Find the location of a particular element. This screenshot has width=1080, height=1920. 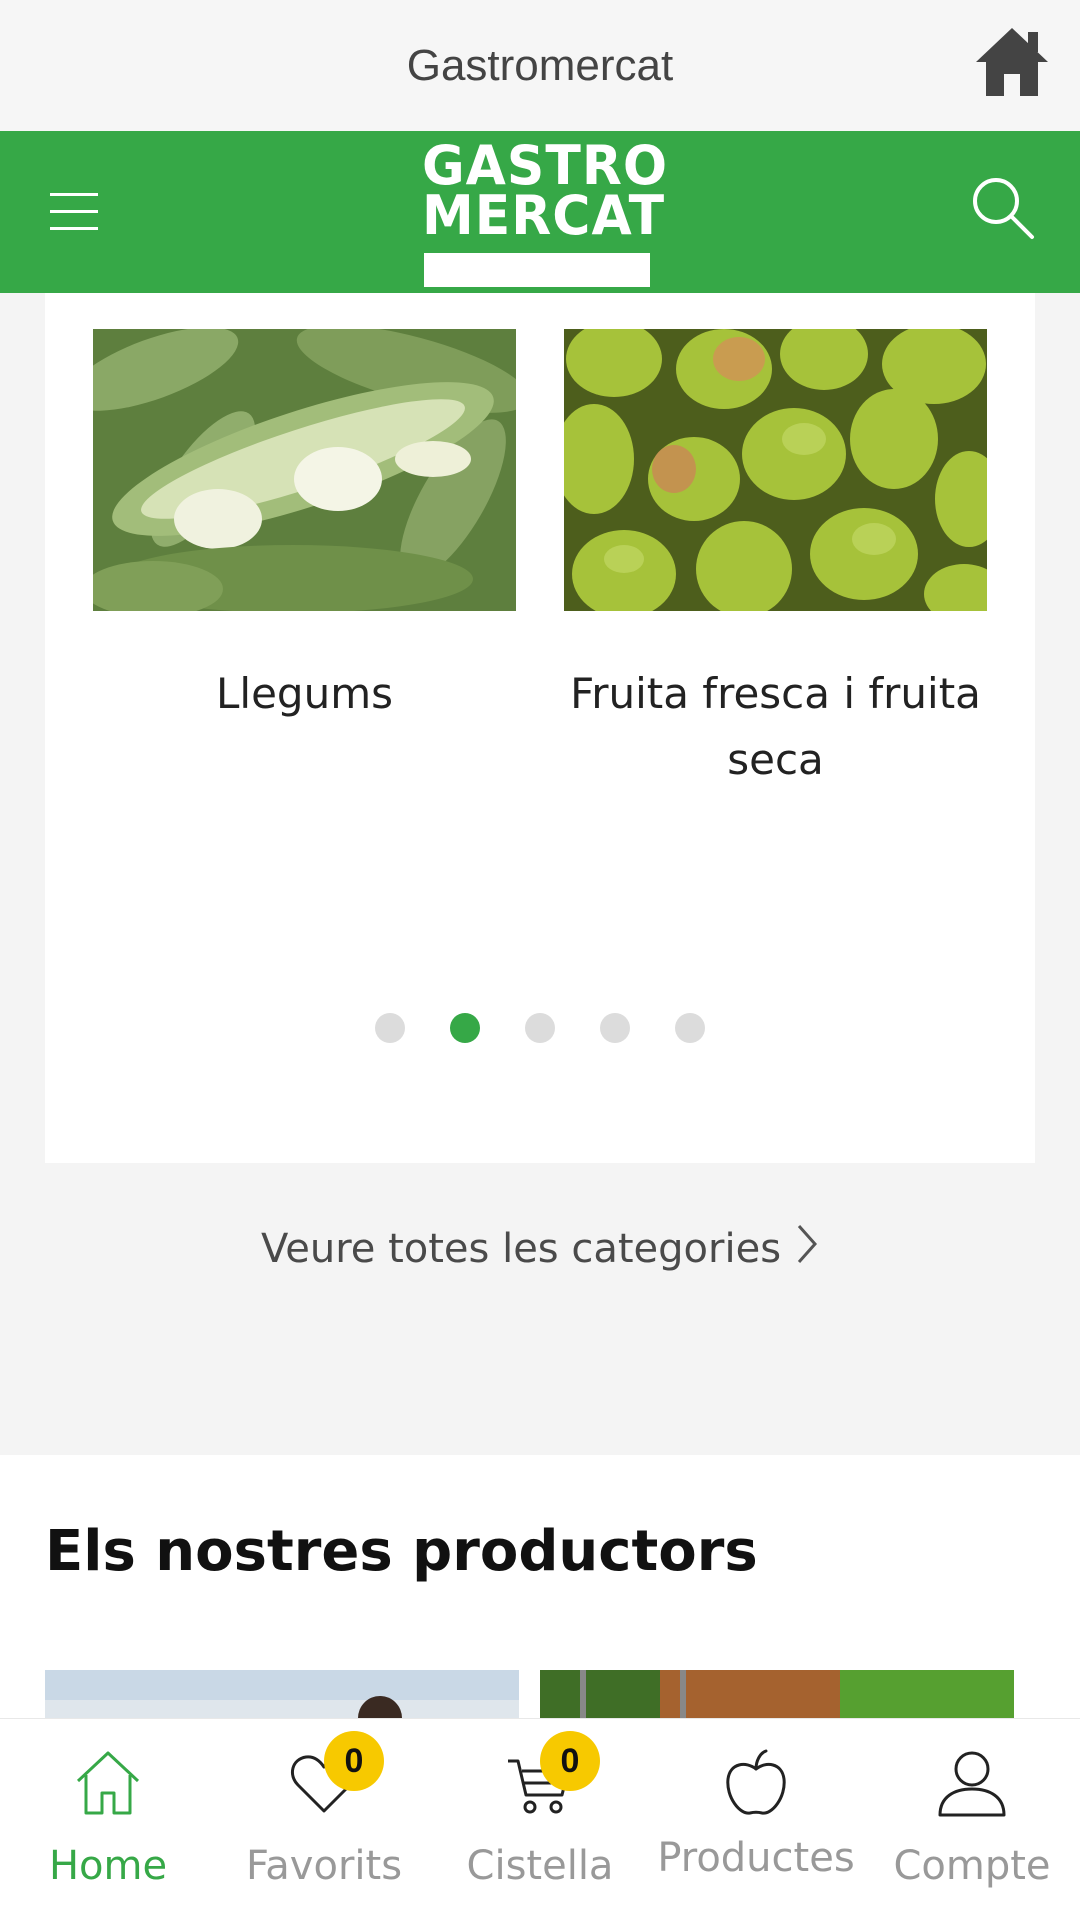

home-icon is located at coordinates (1012, 62).